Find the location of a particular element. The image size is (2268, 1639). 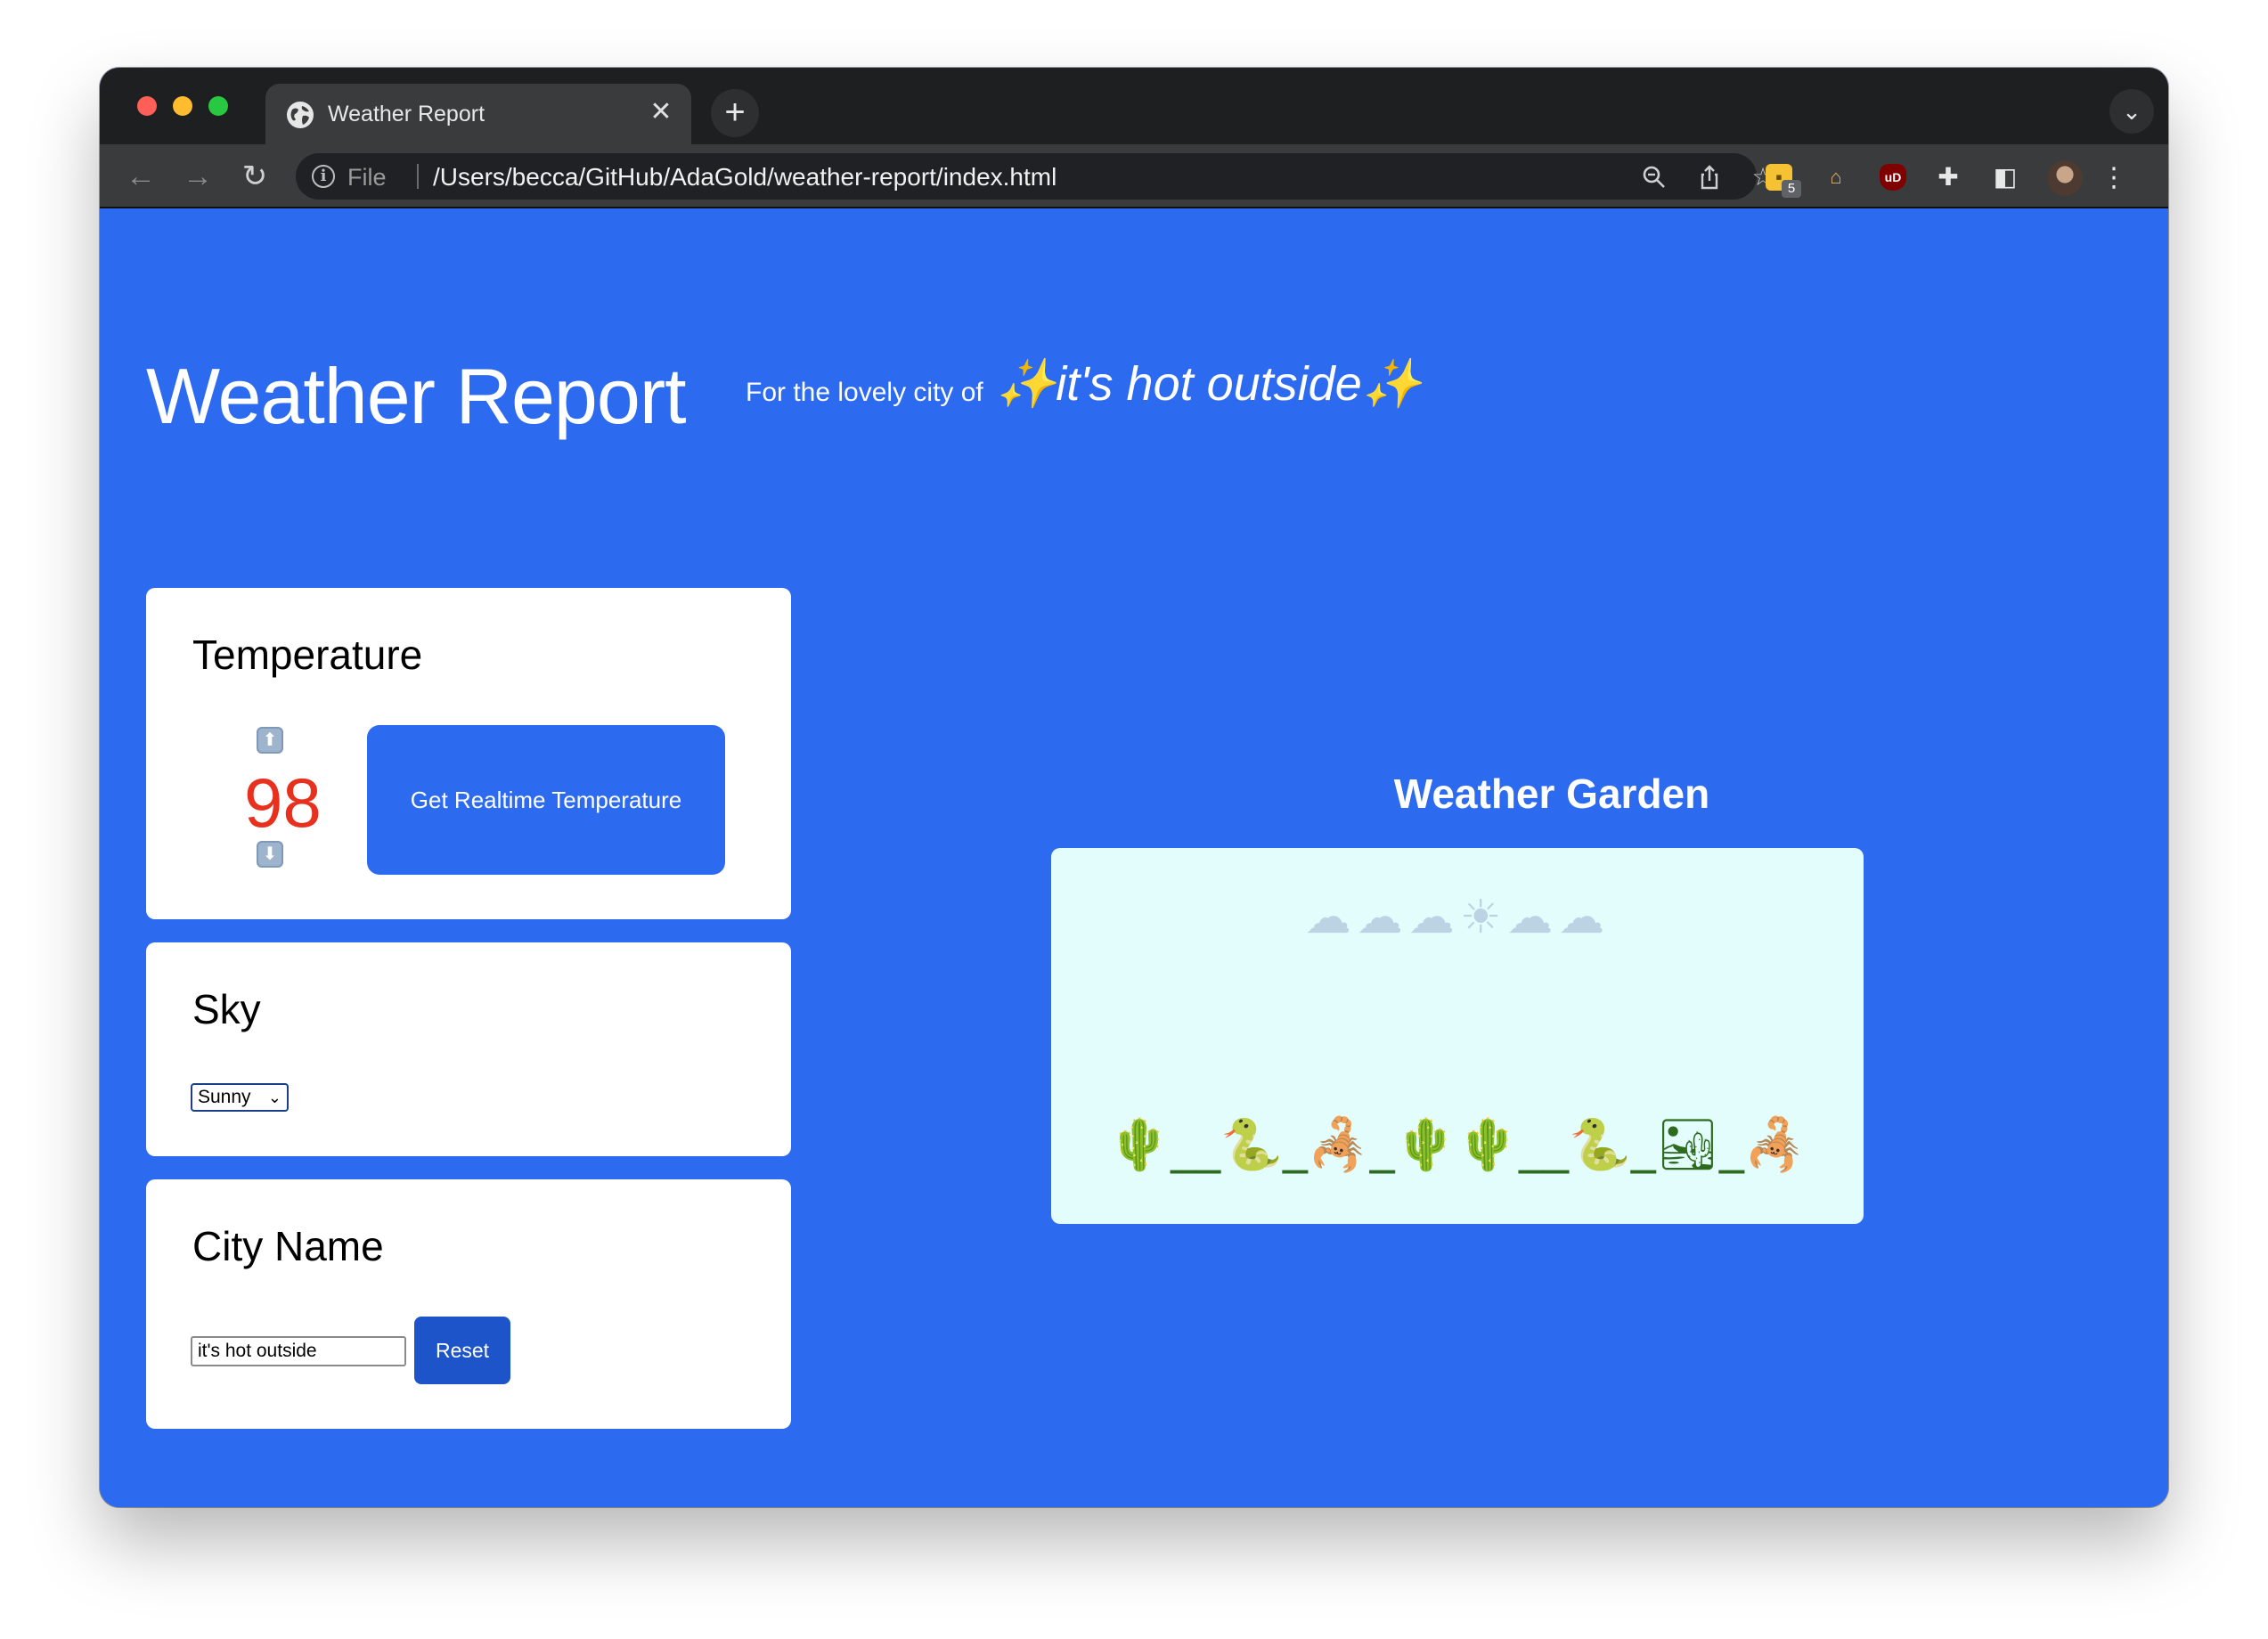

sky-heading: Sky is located at coordinates (226, 1009).